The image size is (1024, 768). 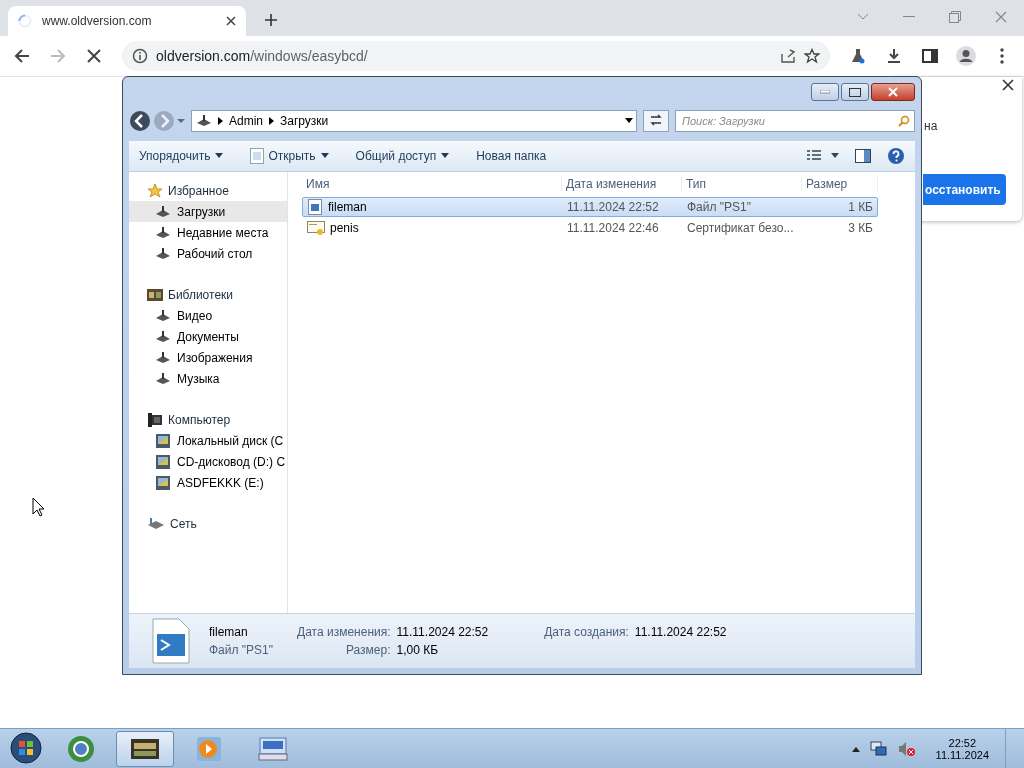 I want to click on column-header: Имя, so click(x=432, y=184).